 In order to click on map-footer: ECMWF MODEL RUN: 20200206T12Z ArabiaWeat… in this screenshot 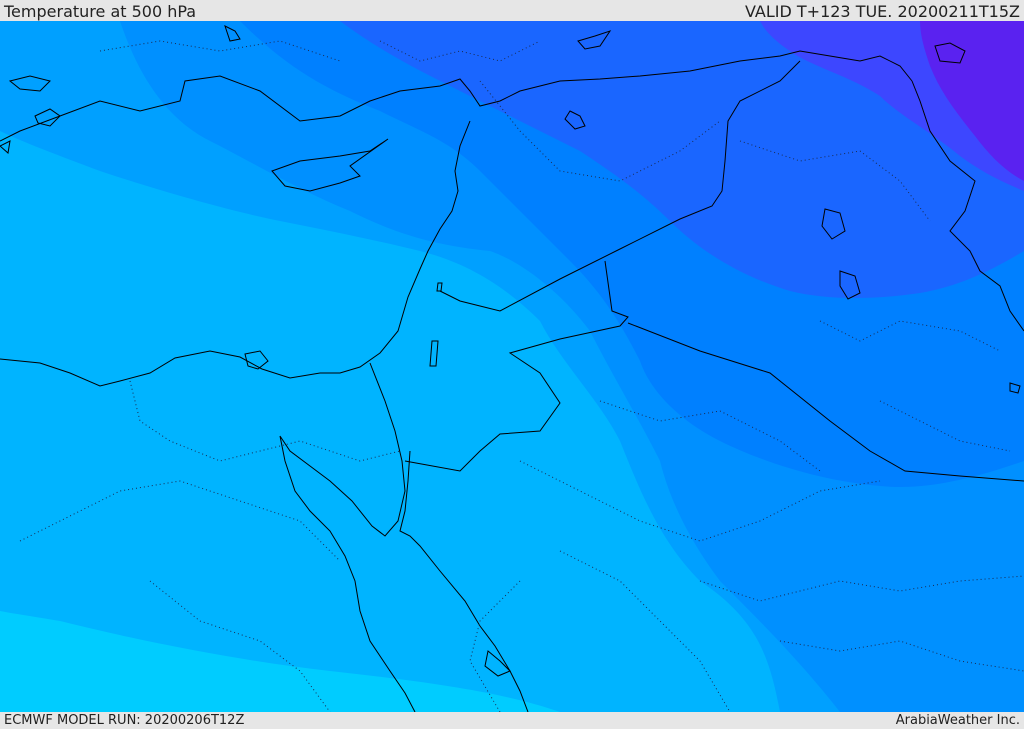, I will do `click(512, 720)`.